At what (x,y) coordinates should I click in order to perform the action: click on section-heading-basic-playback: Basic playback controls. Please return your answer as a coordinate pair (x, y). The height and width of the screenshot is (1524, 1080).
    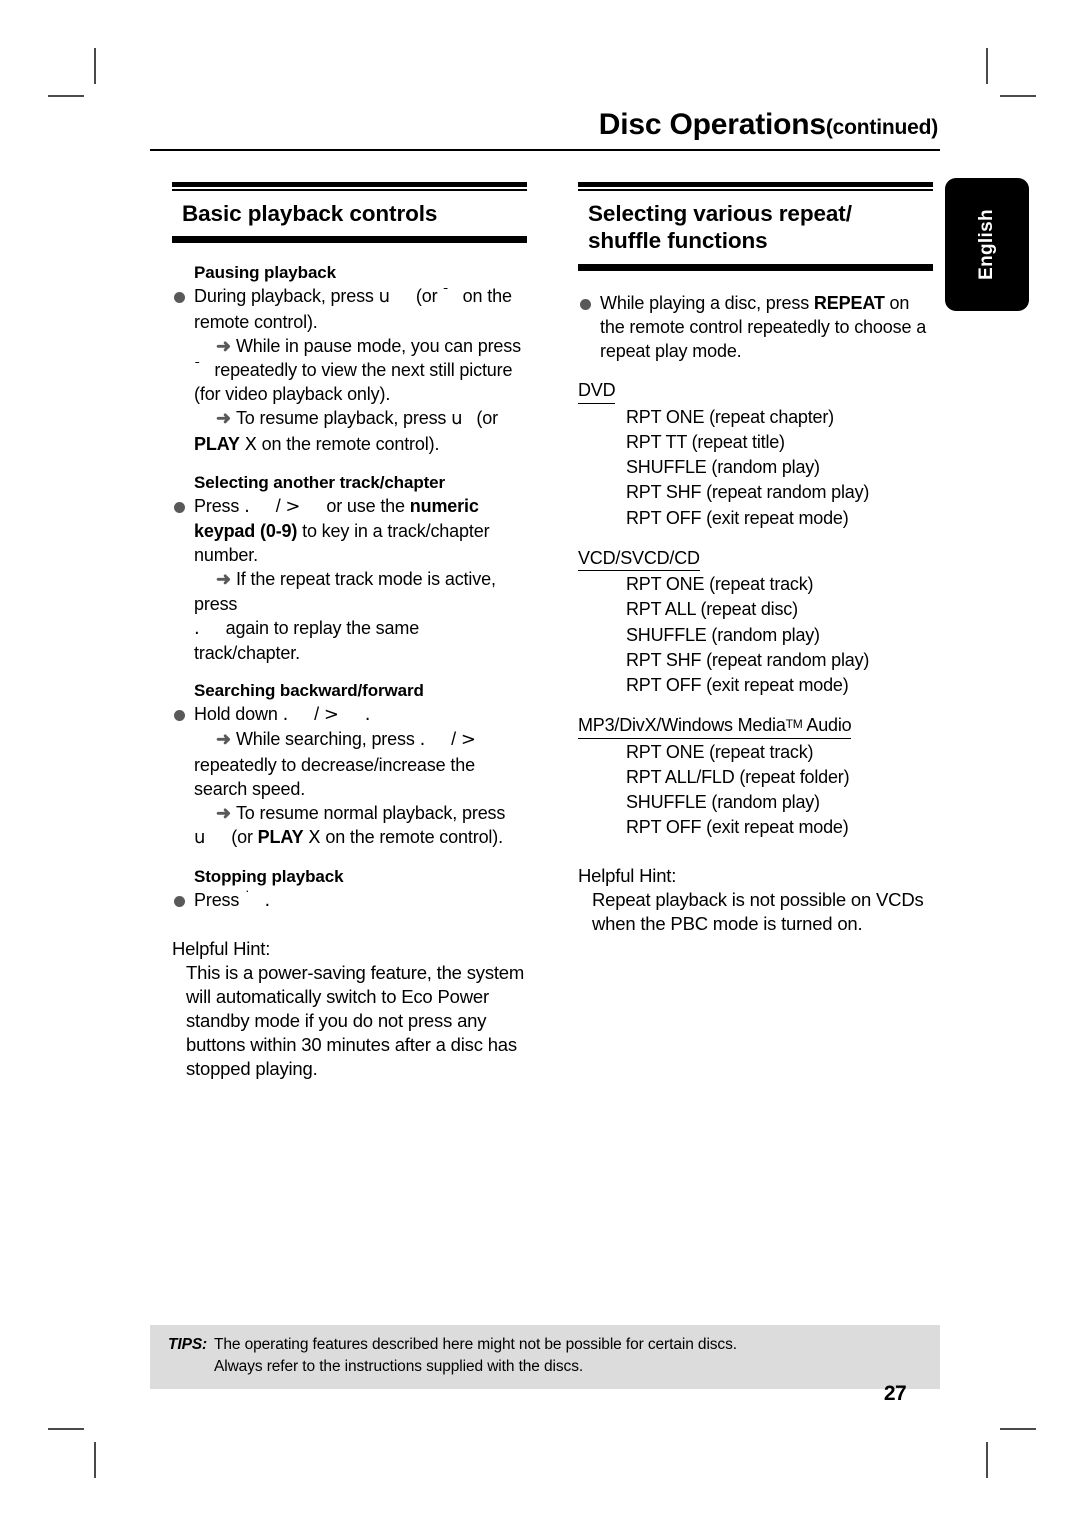
    Looking at the image, I should click on (310, 213).